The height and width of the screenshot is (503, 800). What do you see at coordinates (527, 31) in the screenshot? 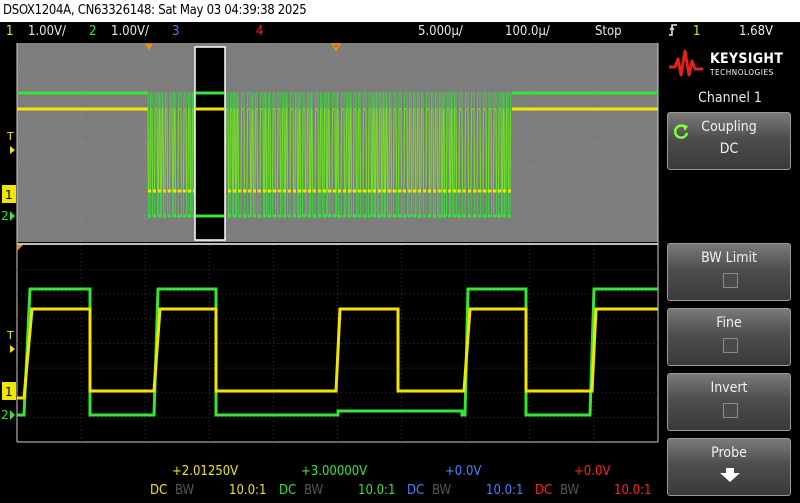
I see `delay-readout: 100.0µ/` at bounding box center [527, 31].